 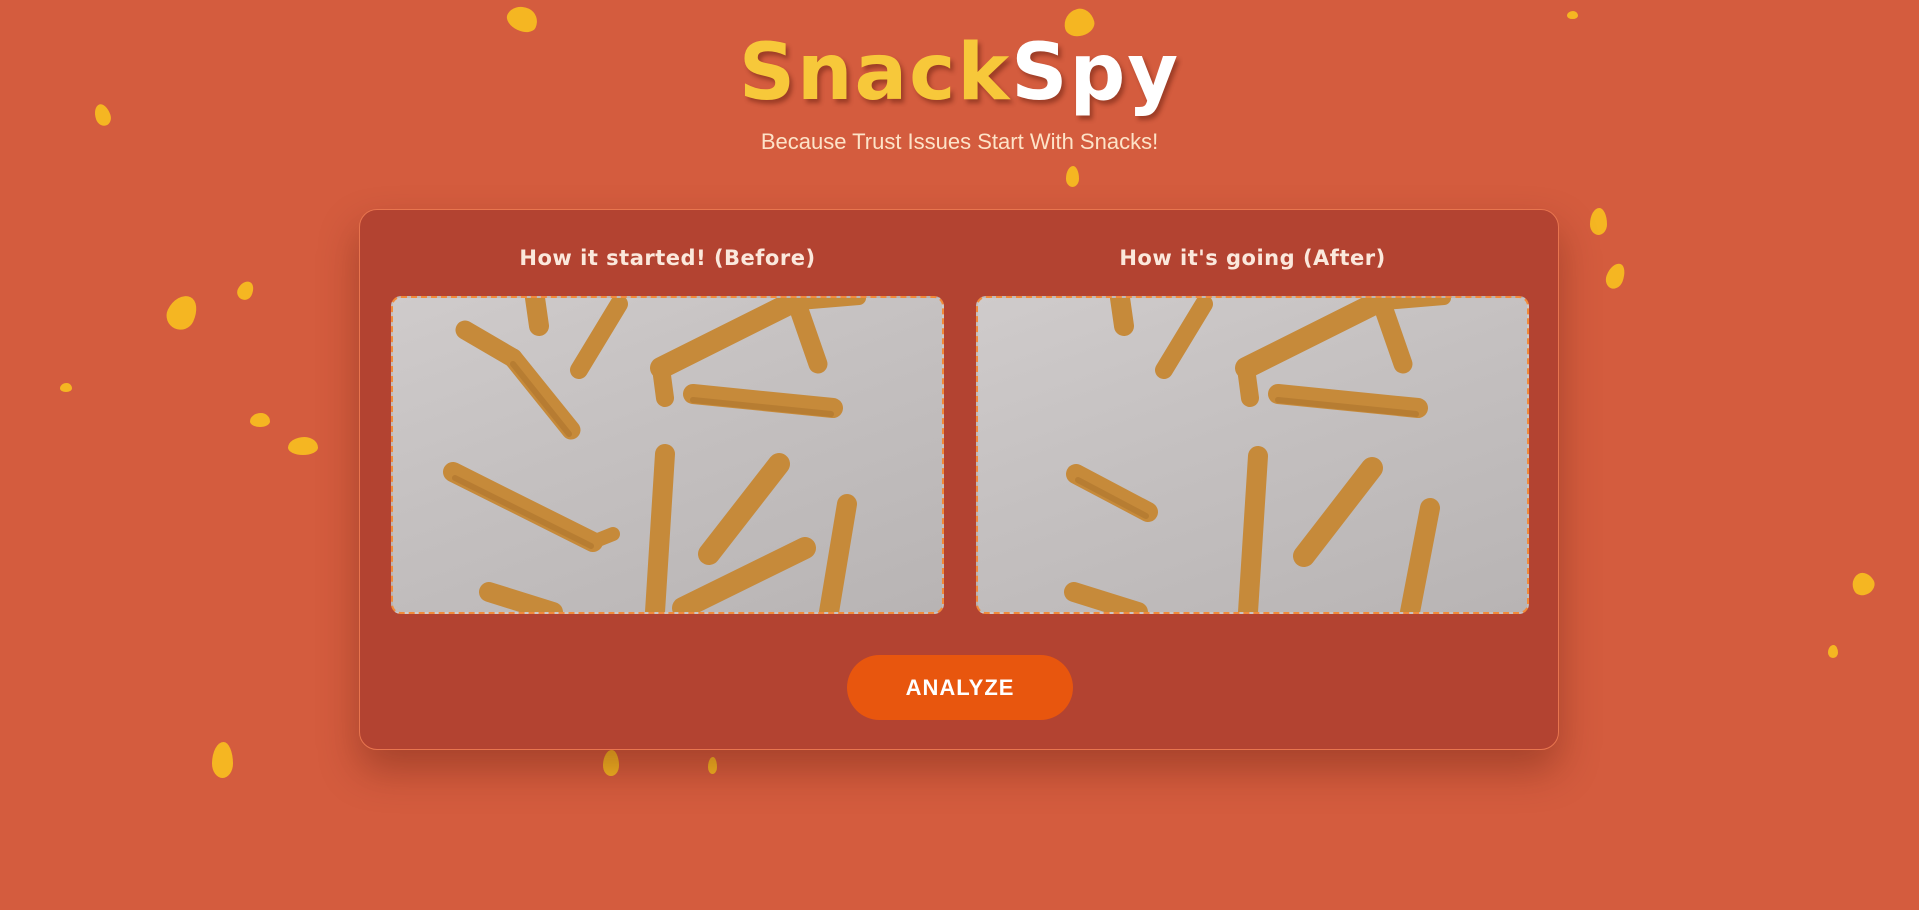 I want to click on after-image-dropzone, so click(x=1252, y=455).